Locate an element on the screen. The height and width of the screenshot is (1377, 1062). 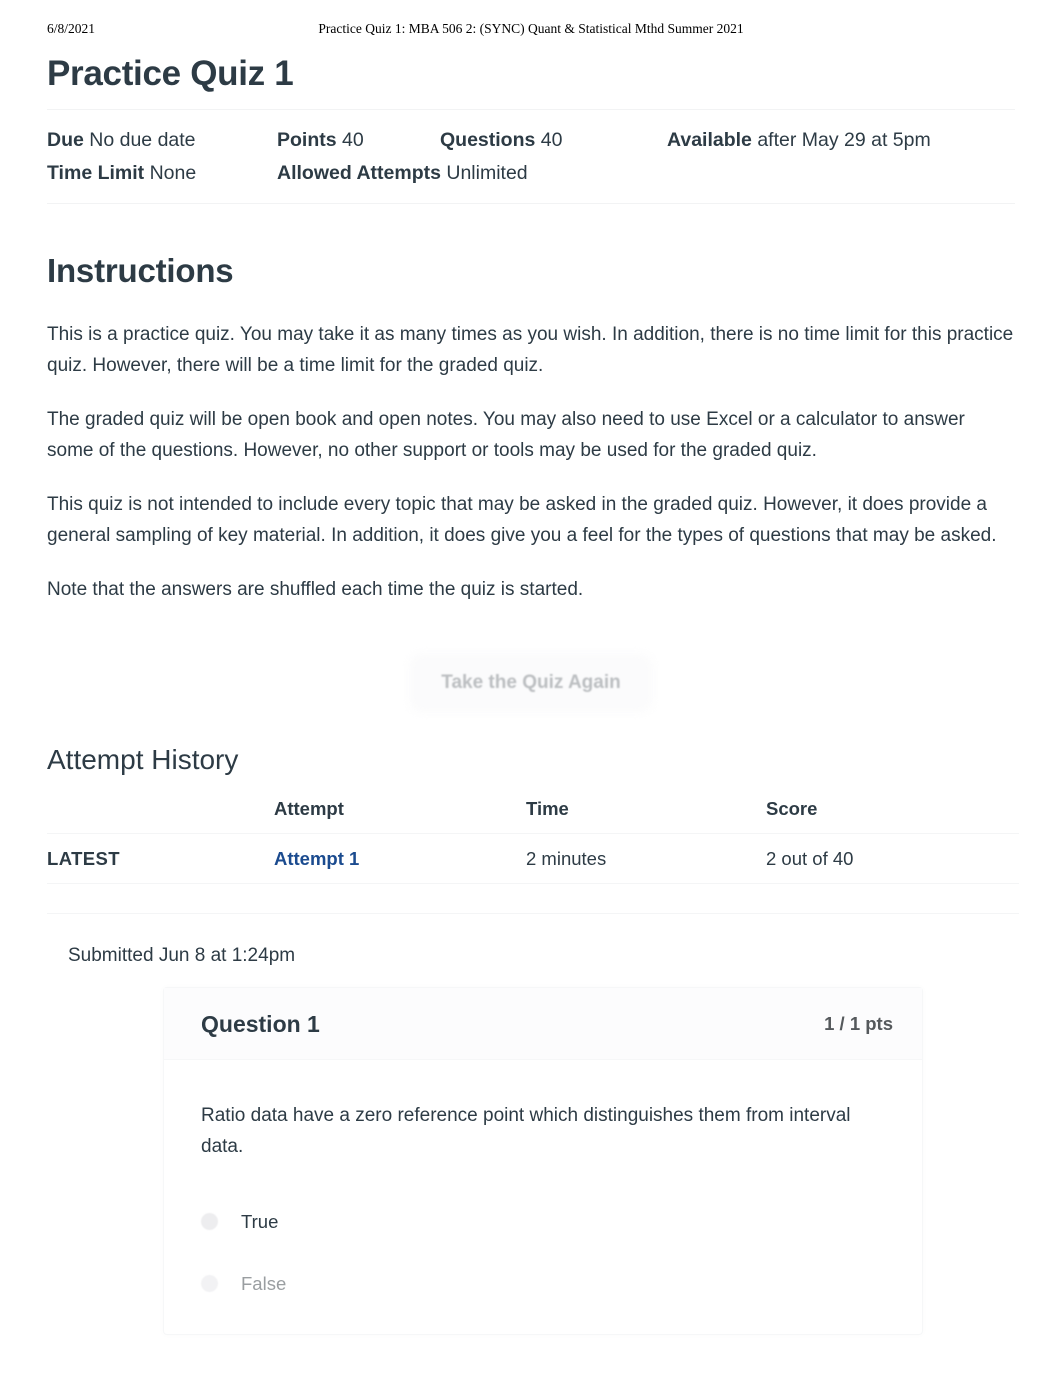
question-points: 1 / 1 pts is located at coordinates (858, 1023).